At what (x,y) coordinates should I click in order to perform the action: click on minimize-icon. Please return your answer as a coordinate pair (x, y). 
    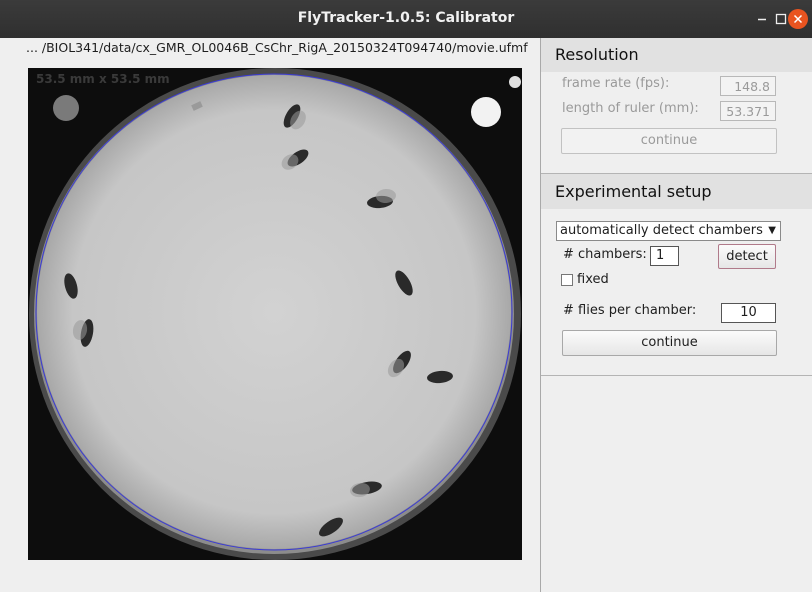
    Looking at the image, I should click on (762, 19).